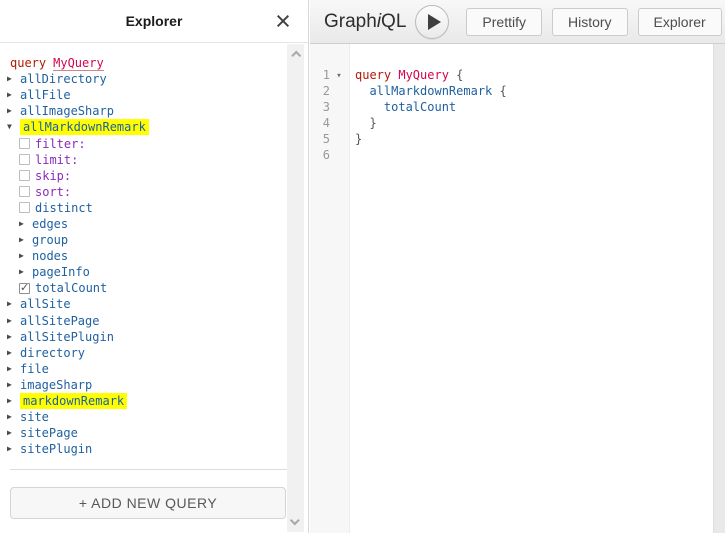 Image resolution: width=725 pixels, height=533 pixels. What do you see at coordinates (534, 92) in the screenshot?
I see `code-line-2: allMarkdownRemark {` at bounding box center [534, 92].